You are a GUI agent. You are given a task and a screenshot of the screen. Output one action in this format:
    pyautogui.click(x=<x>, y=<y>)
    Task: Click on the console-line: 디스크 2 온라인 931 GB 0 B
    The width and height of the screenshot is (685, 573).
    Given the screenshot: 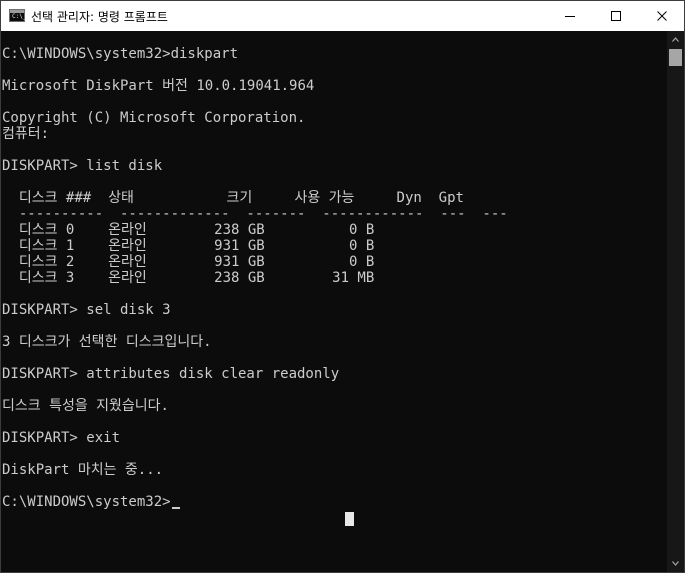 What is the action you would take?
    pyautogui.click(x=188, y=262)
    